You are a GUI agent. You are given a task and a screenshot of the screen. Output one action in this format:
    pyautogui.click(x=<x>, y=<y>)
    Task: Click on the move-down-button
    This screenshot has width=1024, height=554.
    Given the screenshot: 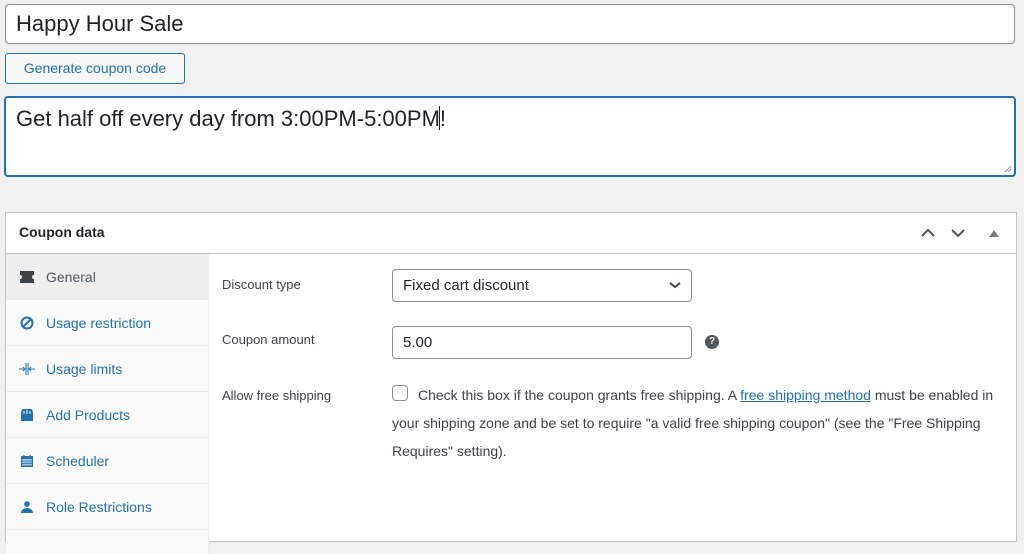 What is the action you would take?
    pyautogui.click(x=958, y=233)
    